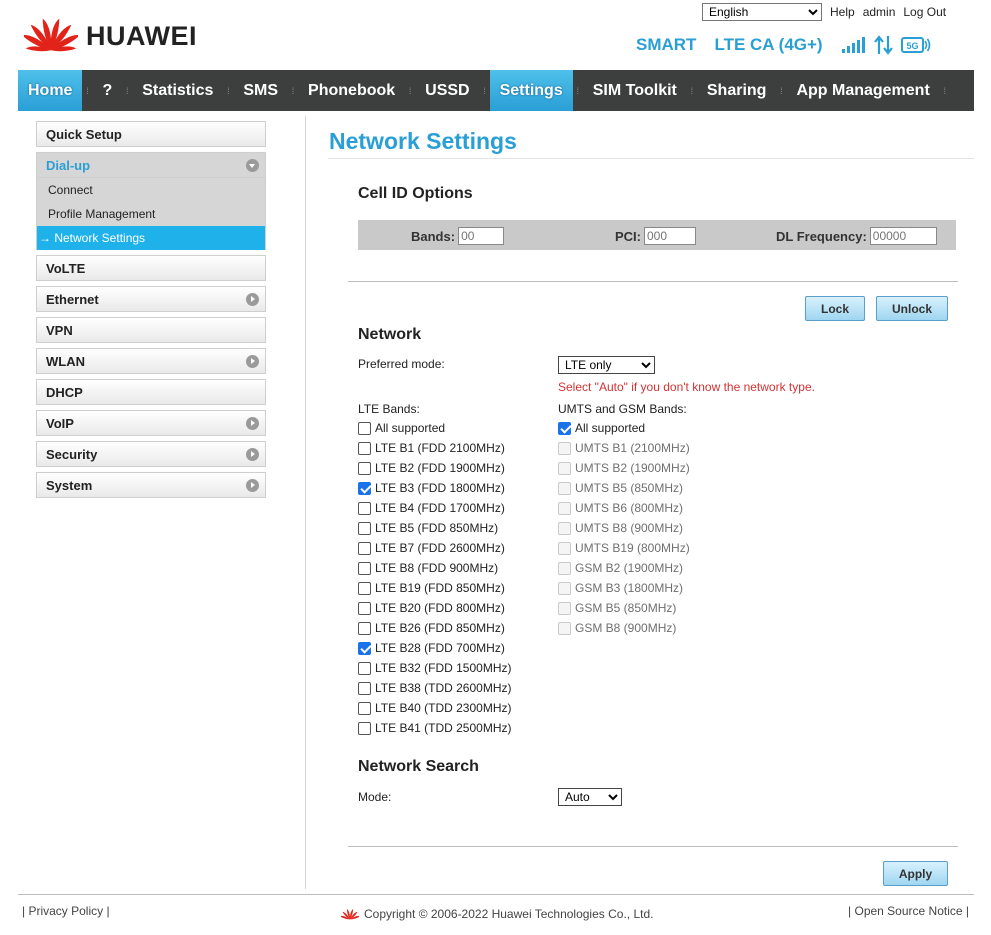 The width and height of the screenshot is (991, 935). What do you see at coordinates (434, 608) in the screenshot?
I see `lte-band-checkbox-row: LTE B20 (FDD 800MHz)` at bounding box center [434, 608].